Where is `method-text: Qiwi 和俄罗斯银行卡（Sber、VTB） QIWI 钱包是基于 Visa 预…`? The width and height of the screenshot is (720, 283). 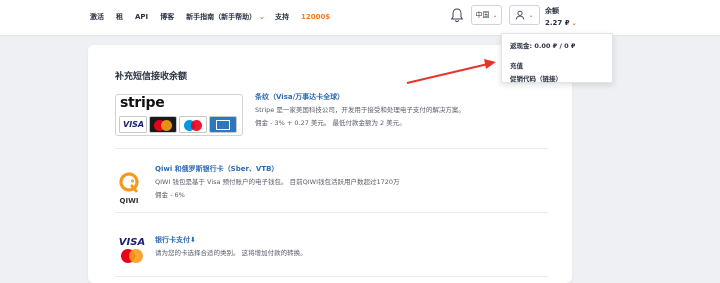
method-text: Qiwi 和俄罗斯银行卡（Sber、VTB） QIWI 钱包是基于 Visa 预… is located at coordinates (277, 182).